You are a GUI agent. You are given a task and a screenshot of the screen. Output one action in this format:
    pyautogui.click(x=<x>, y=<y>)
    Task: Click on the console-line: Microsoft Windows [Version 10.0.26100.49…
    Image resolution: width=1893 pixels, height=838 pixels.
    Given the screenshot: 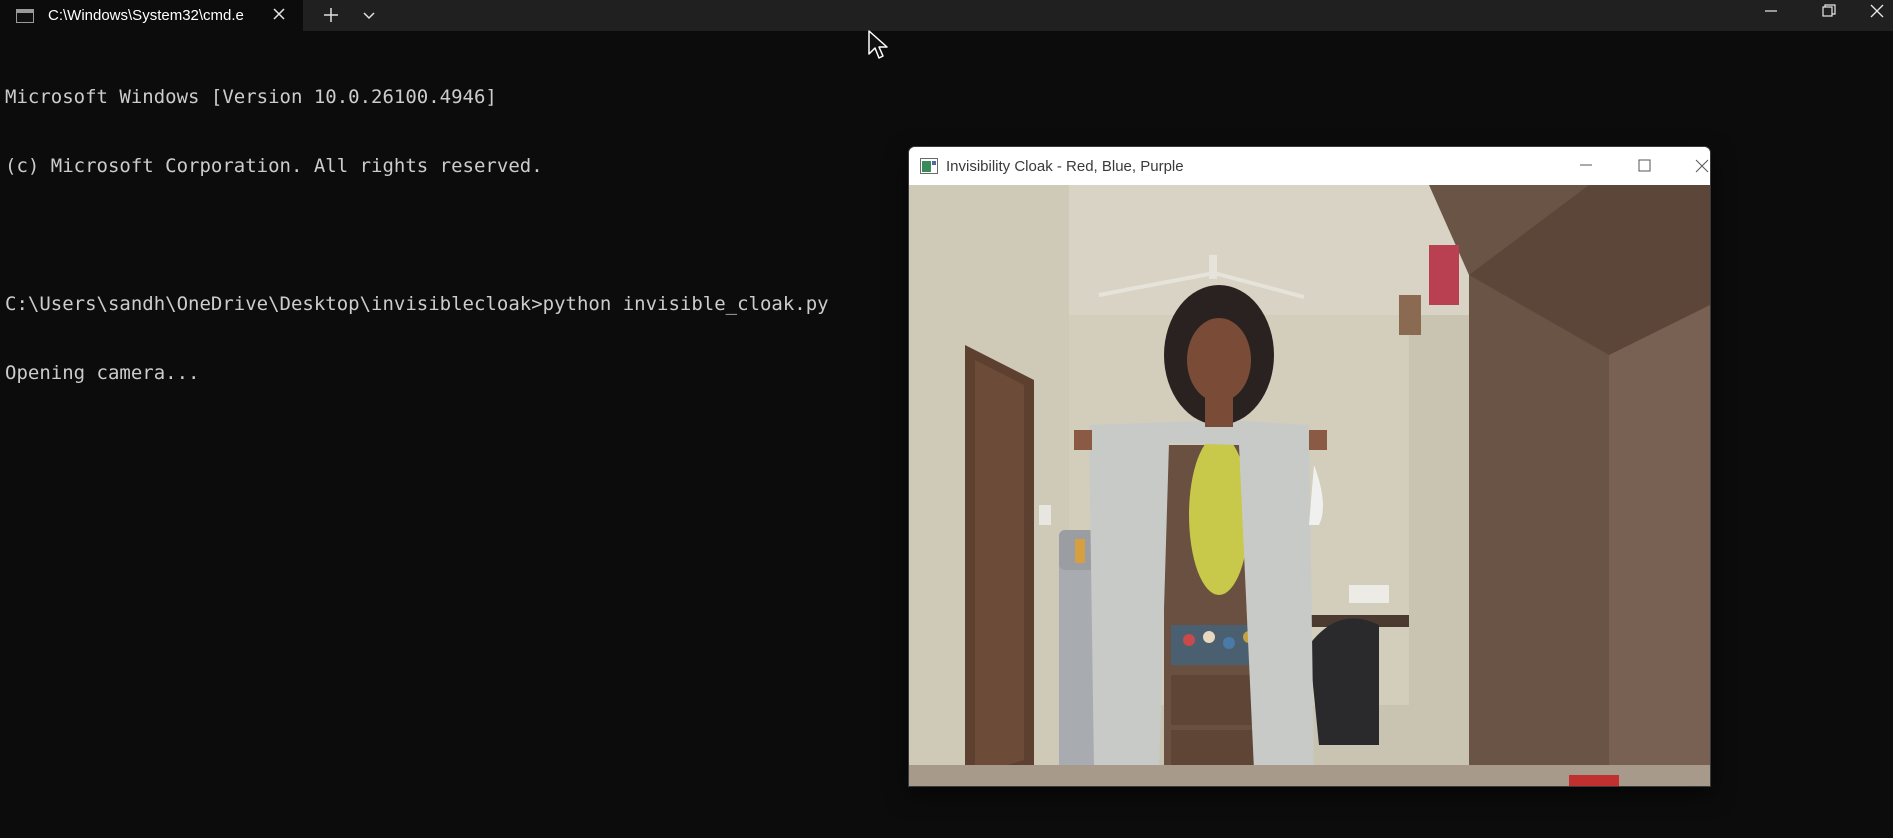 What is the action you would take?
    pyautogui.click(x=251, y=97)
    